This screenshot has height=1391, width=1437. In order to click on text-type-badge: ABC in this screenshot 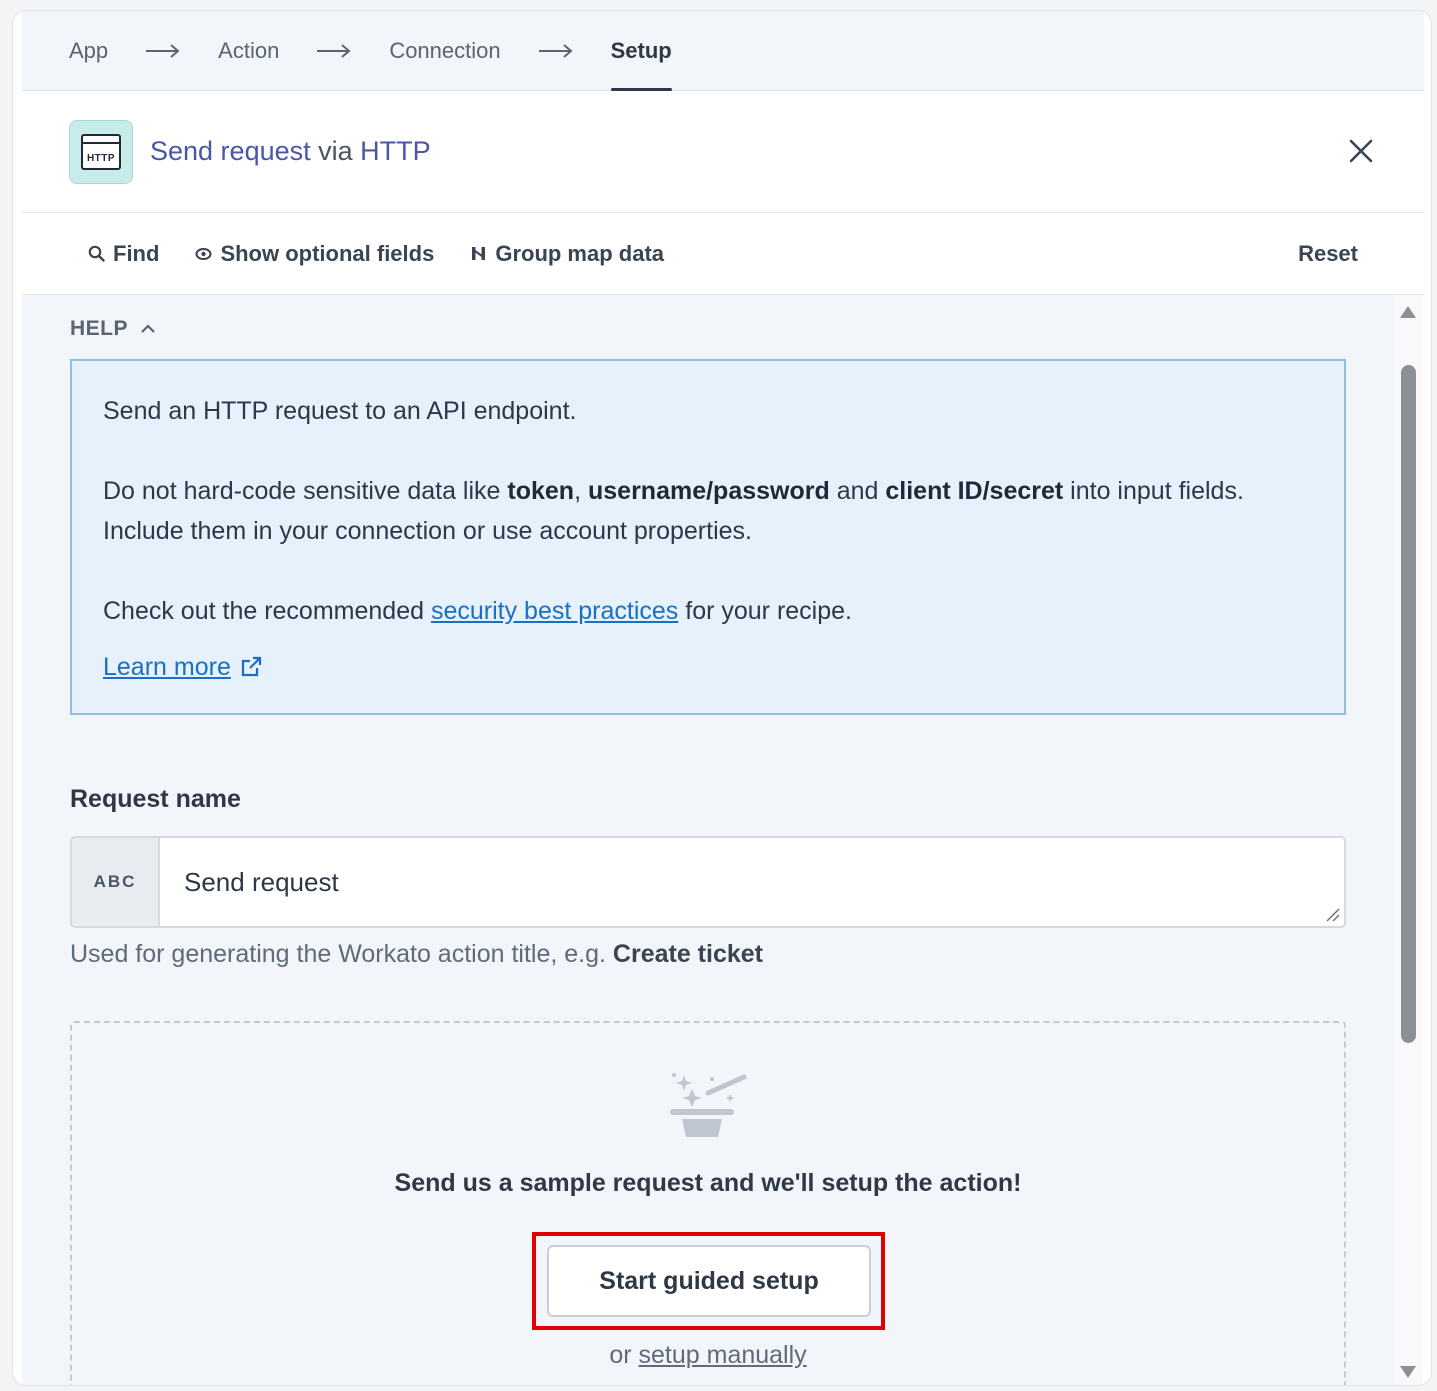, I will do `click(116, 882)`.